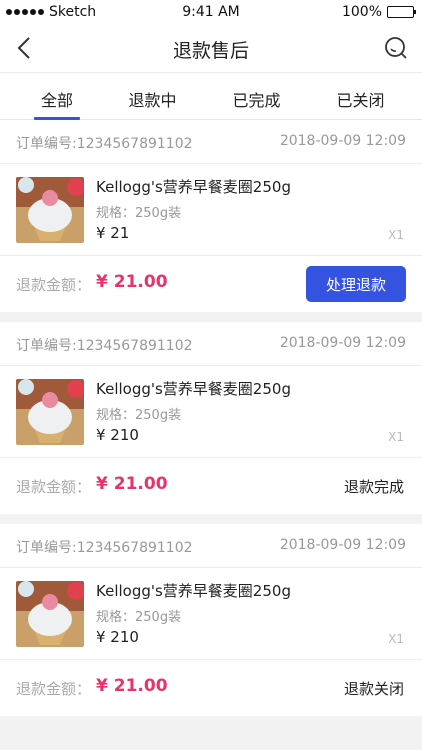 This screenshot has width=422, height=750. I want to click on battery-icon, so click(401, 12).